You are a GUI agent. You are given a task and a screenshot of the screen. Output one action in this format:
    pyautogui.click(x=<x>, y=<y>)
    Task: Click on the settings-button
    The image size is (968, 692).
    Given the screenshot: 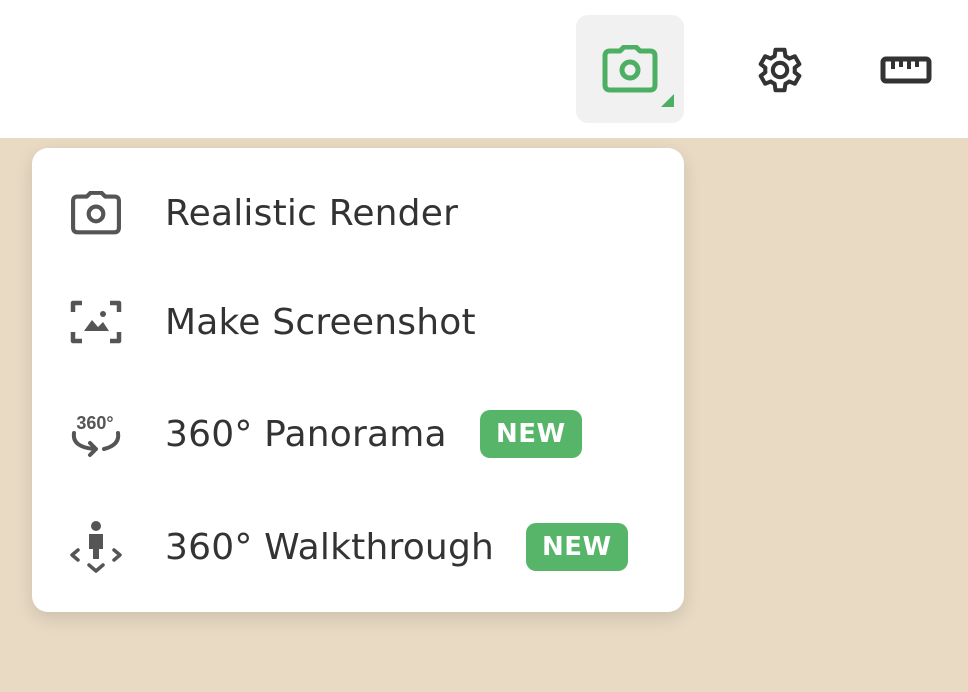 What is the action you would take?
    pyautogui.click(x=778, y=70)
    